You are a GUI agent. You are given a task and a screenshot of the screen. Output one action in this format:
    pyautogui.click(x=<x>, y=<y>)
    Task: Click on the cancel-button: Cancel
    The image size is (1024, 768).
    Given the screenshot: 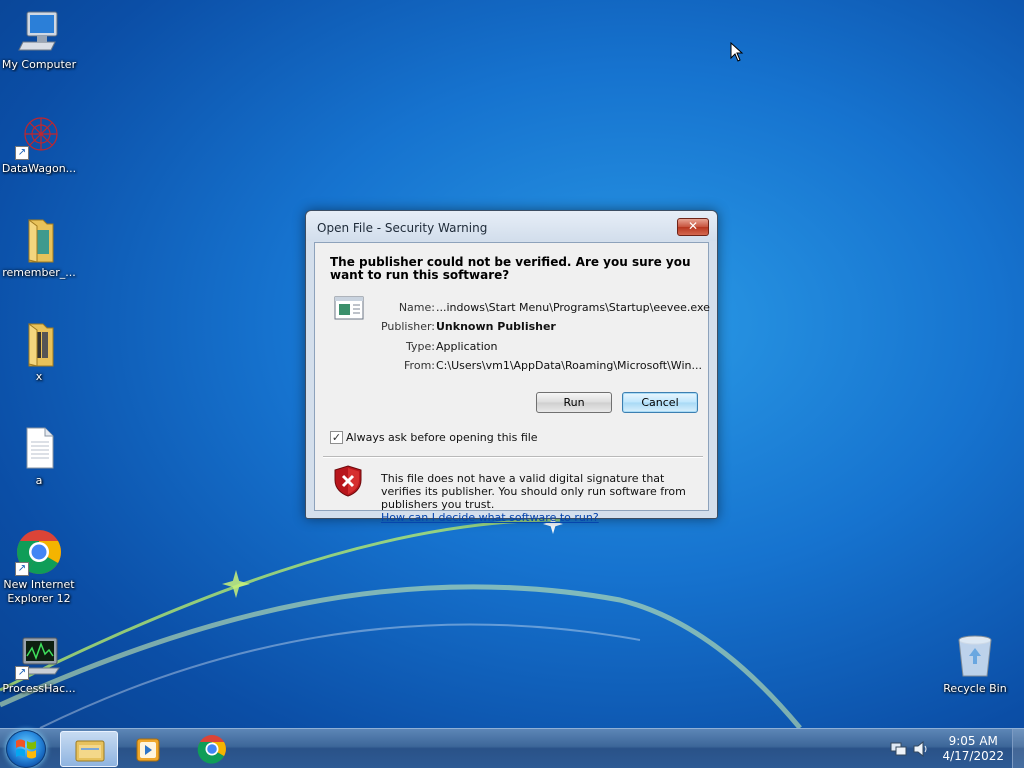 What is the action you would take?
    pyautogui.click(x=660, y=402)
    